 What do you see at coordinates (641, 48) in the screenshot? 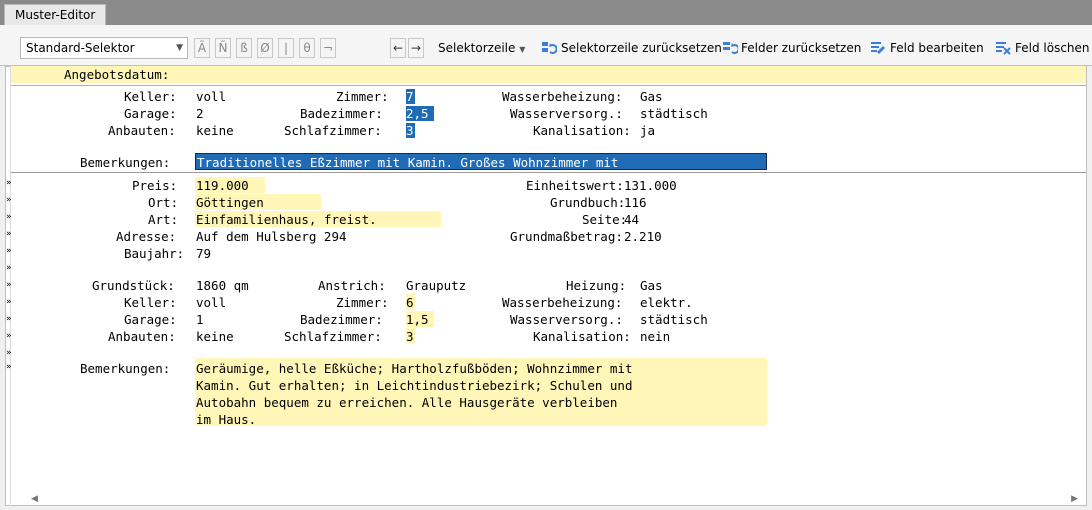
I see `reset-selektorzeile-button: Selektorzeile zurücksetzen` at bounding box center [641, 48].